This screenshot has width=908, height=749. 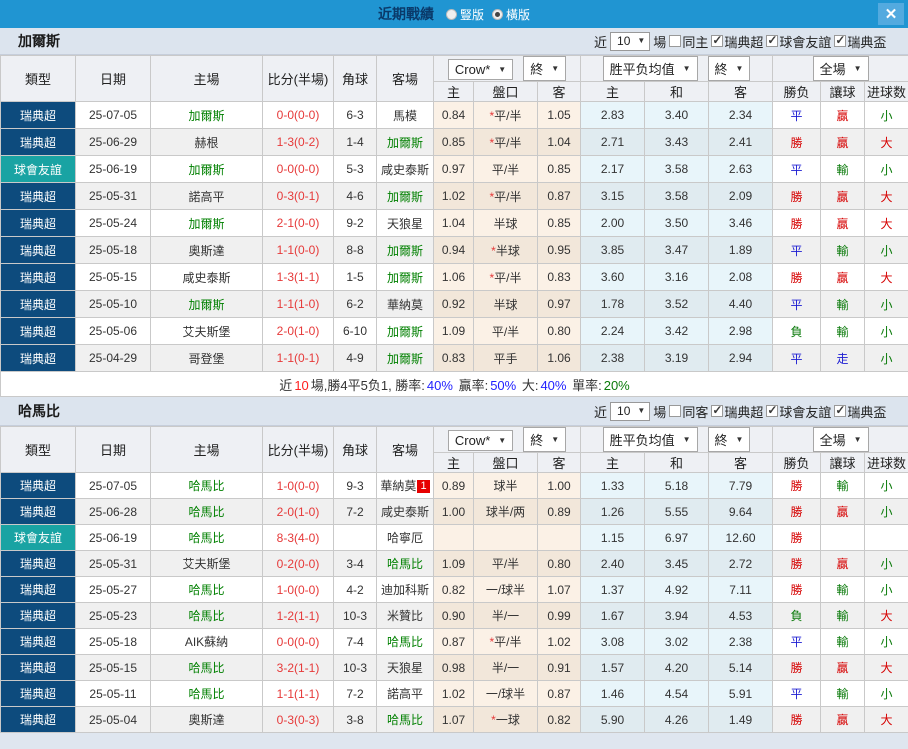 I want to click on cell-away-team: 迪加科斯, so click(x=405, y=589).